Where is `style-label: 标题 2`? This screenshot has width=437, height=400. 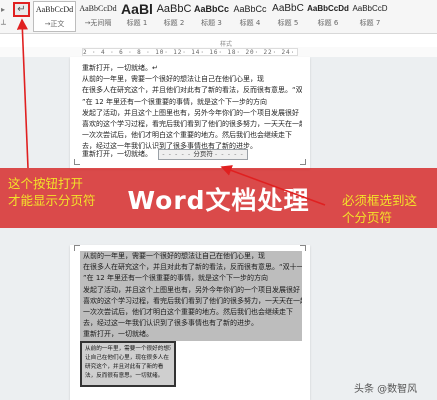
style-label: 标题 2 is located at coordinates (174, 23).